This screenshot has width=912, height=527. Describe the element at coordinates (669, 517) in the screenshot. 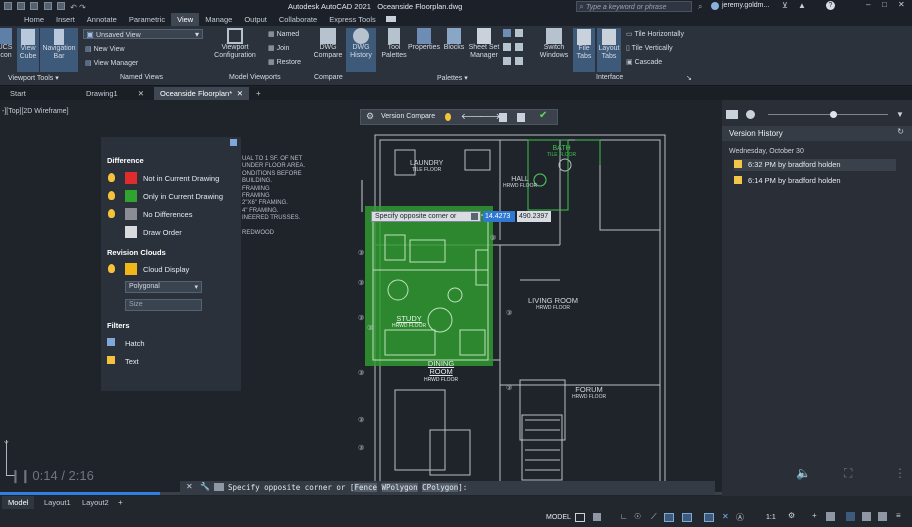

I see `object-snap-tracking-icon` at that location.